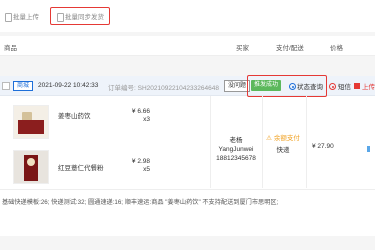 Image resolution: width=375 pixels, height=250 pixels. Describe the element at coordinates (368, 87) in the screenshot. I see `upload-label: 上传` at that location.